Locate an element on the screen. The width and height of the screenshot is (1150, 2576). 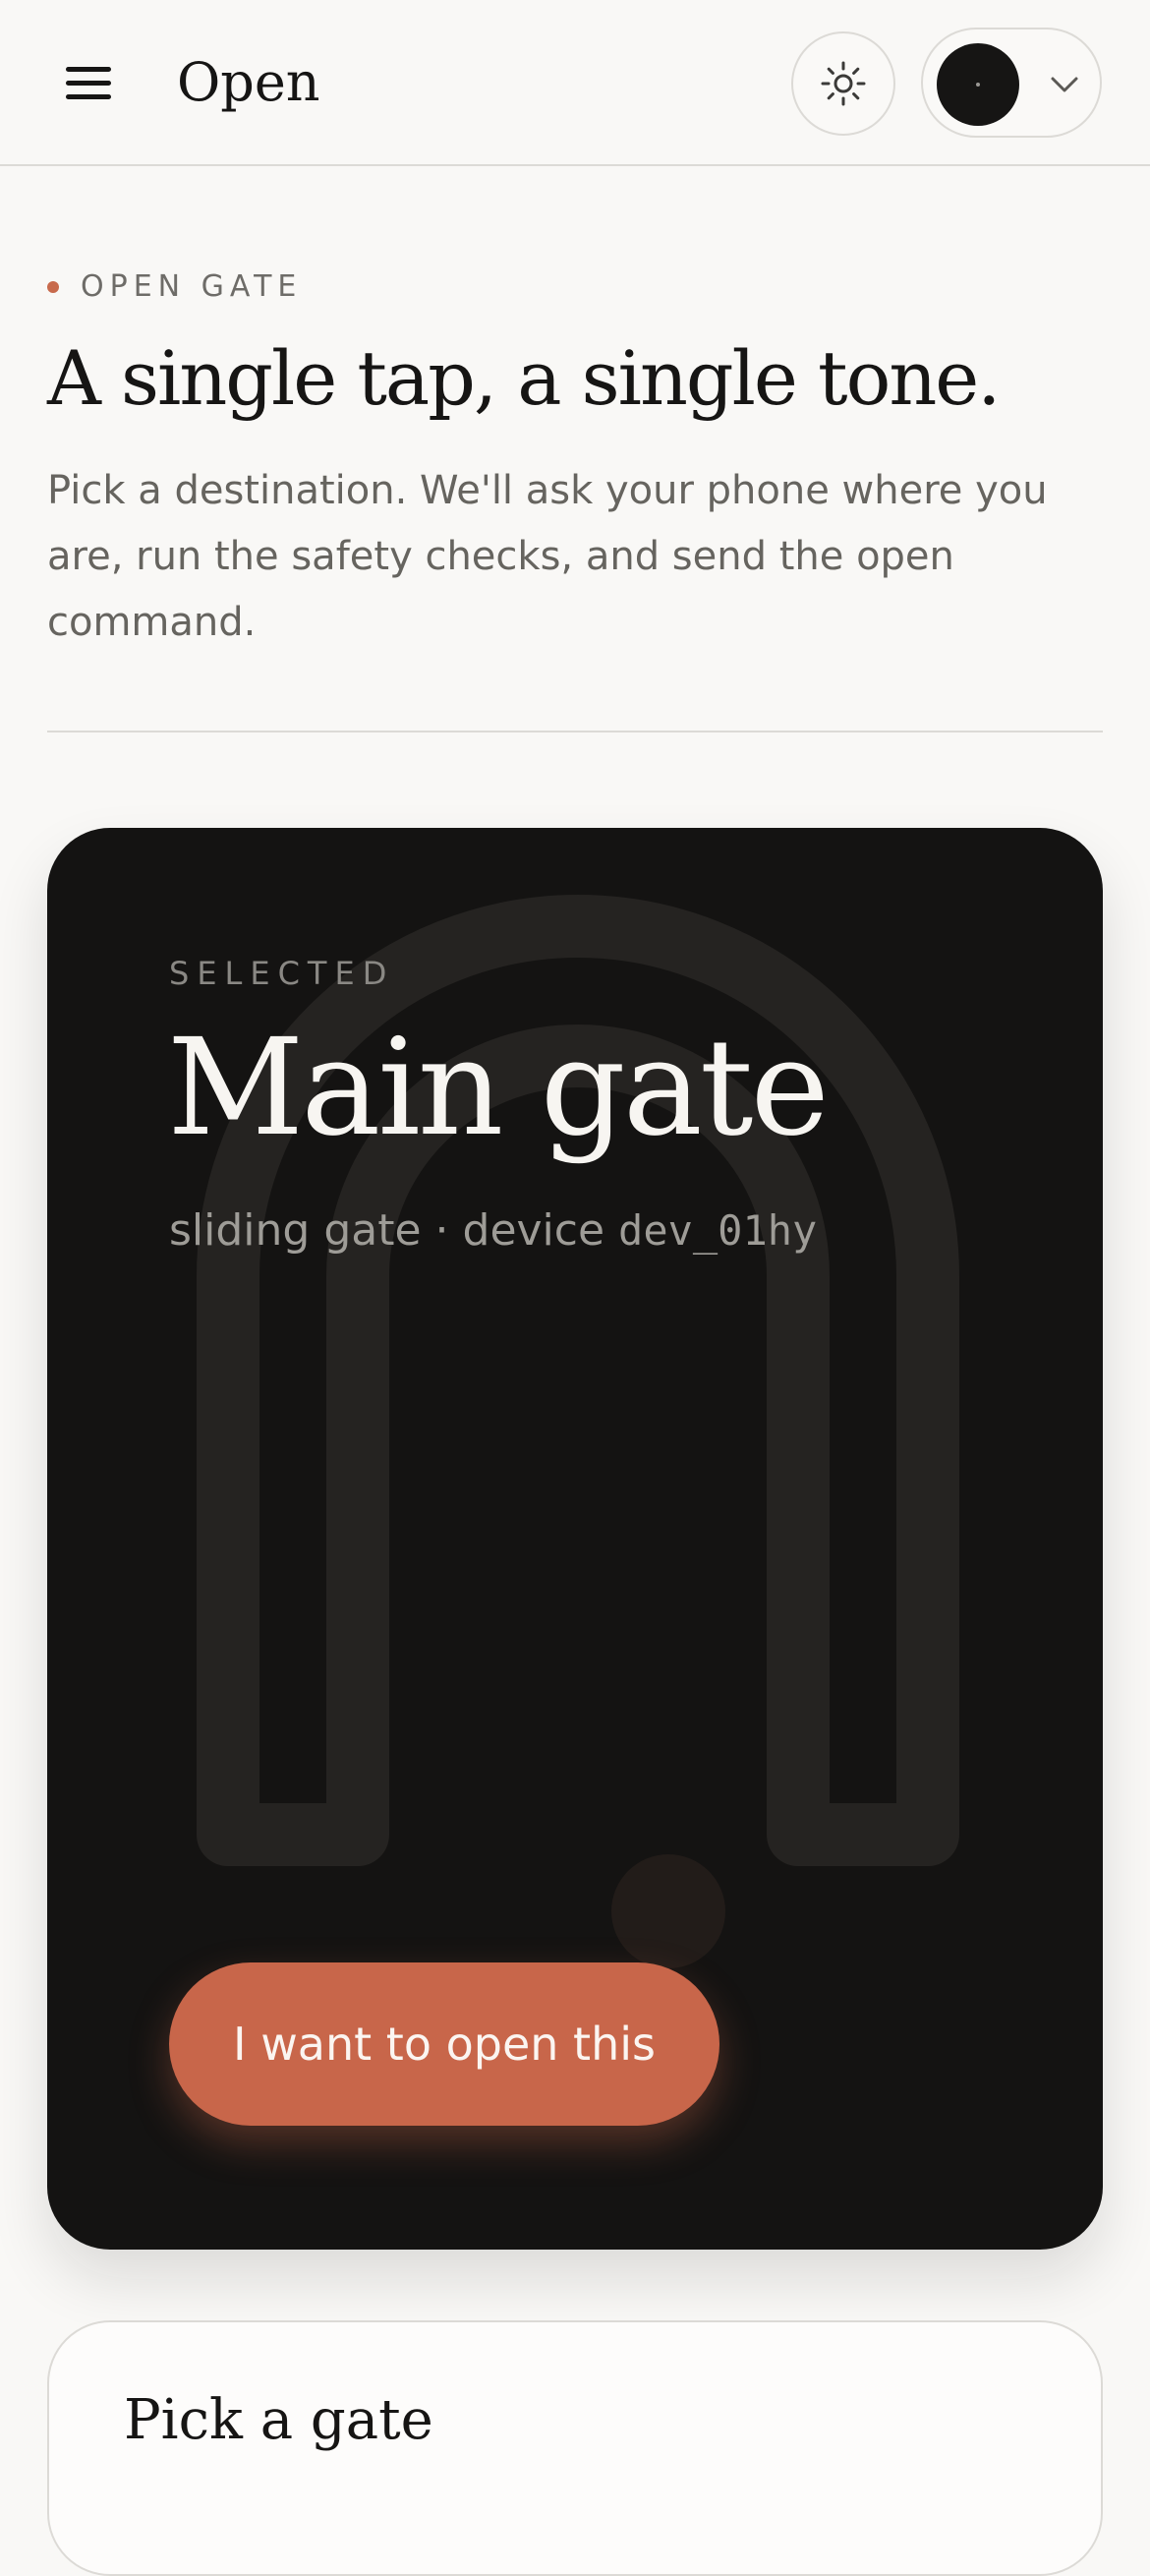
top-app-bar: Open is located at coordinates (575, 83).